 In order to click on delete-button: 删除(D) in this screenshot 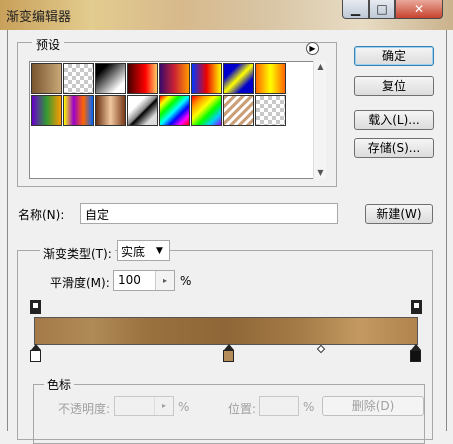, I will do `click(373, 406)`.